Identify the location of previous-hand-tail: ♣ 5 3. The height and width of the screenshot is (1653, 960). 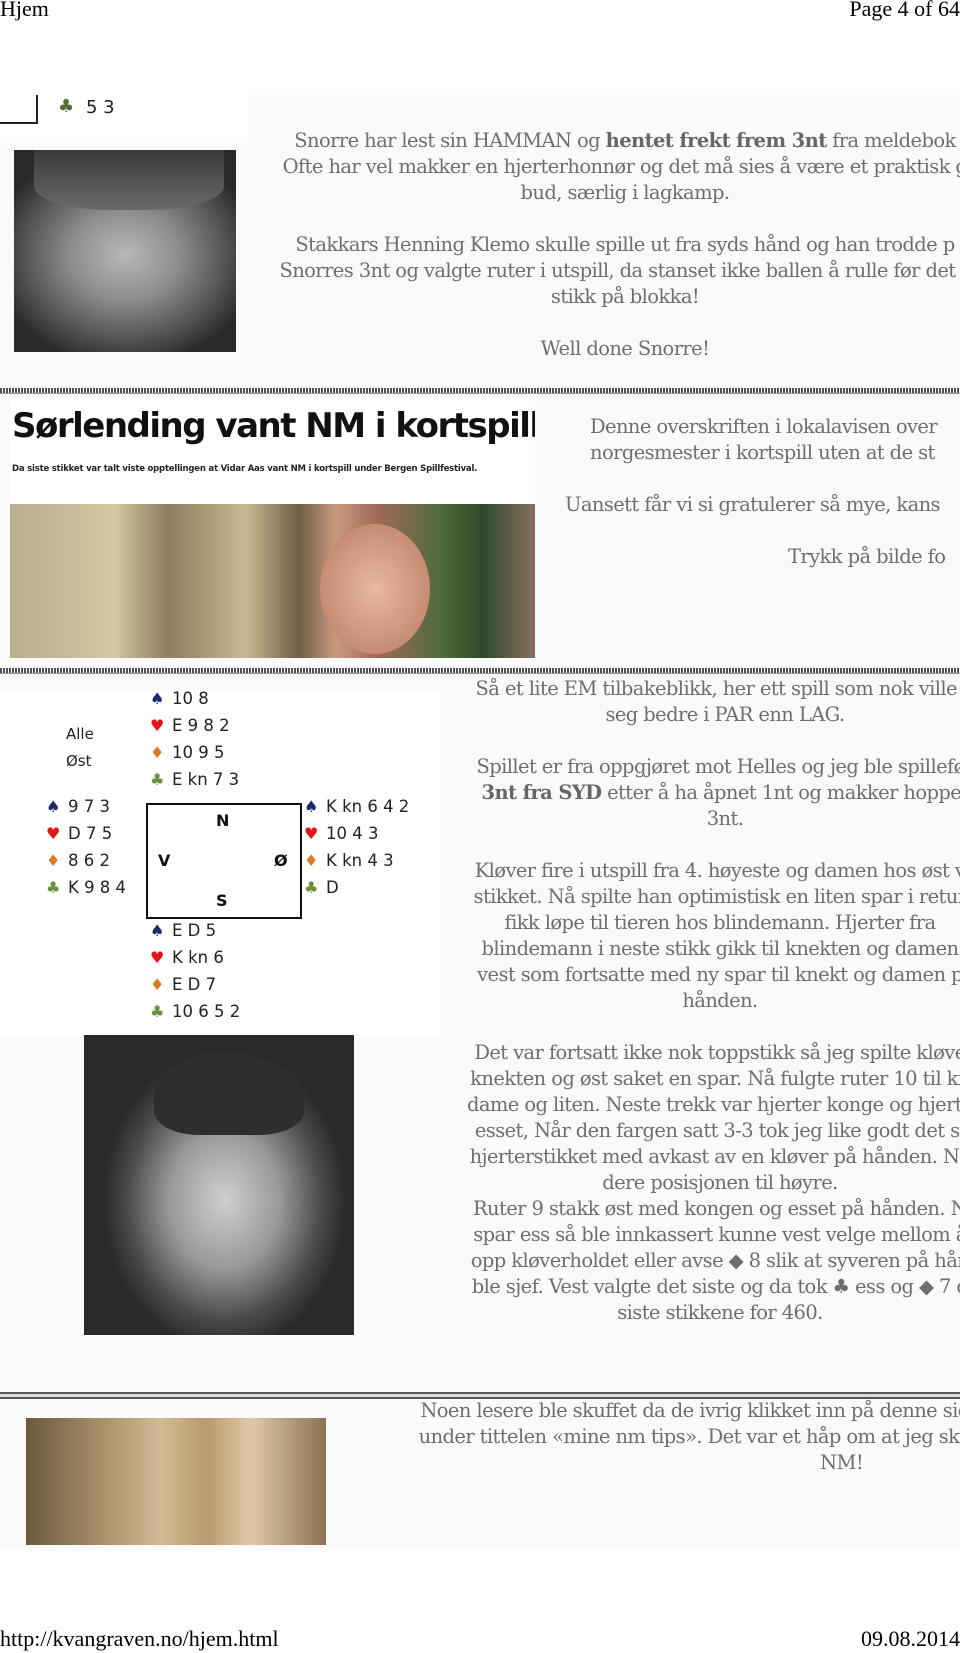
(124, 119).